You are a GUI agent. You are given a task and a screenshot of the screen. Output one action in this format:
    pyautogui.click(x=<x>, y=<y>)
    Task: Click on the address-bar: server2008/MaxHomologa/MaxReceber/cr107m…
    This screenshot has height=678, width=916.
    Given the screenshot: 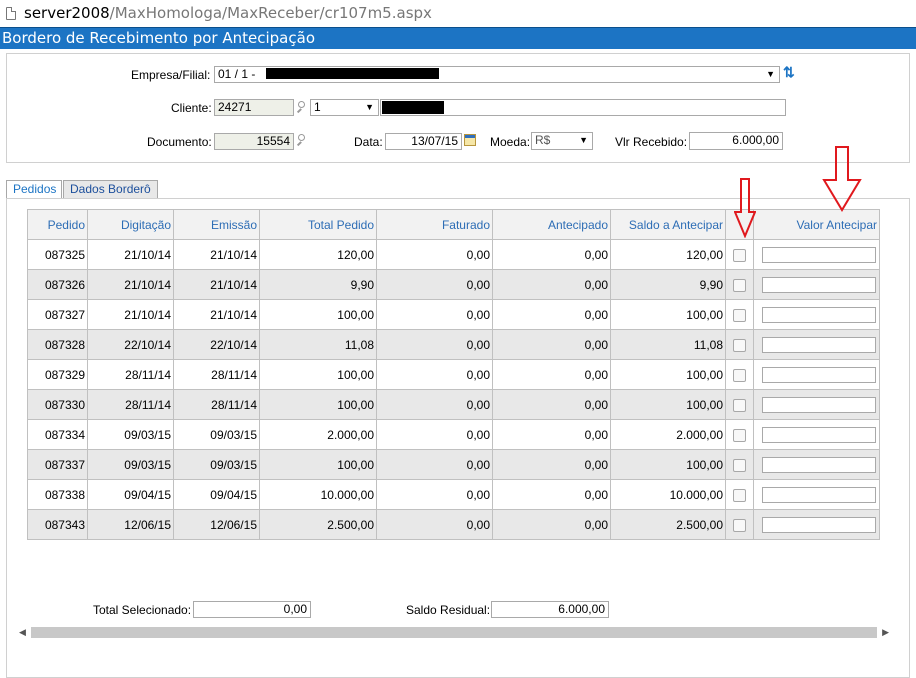 What is the action you would take?
    pyautogui.click(x=458, y=13)
    